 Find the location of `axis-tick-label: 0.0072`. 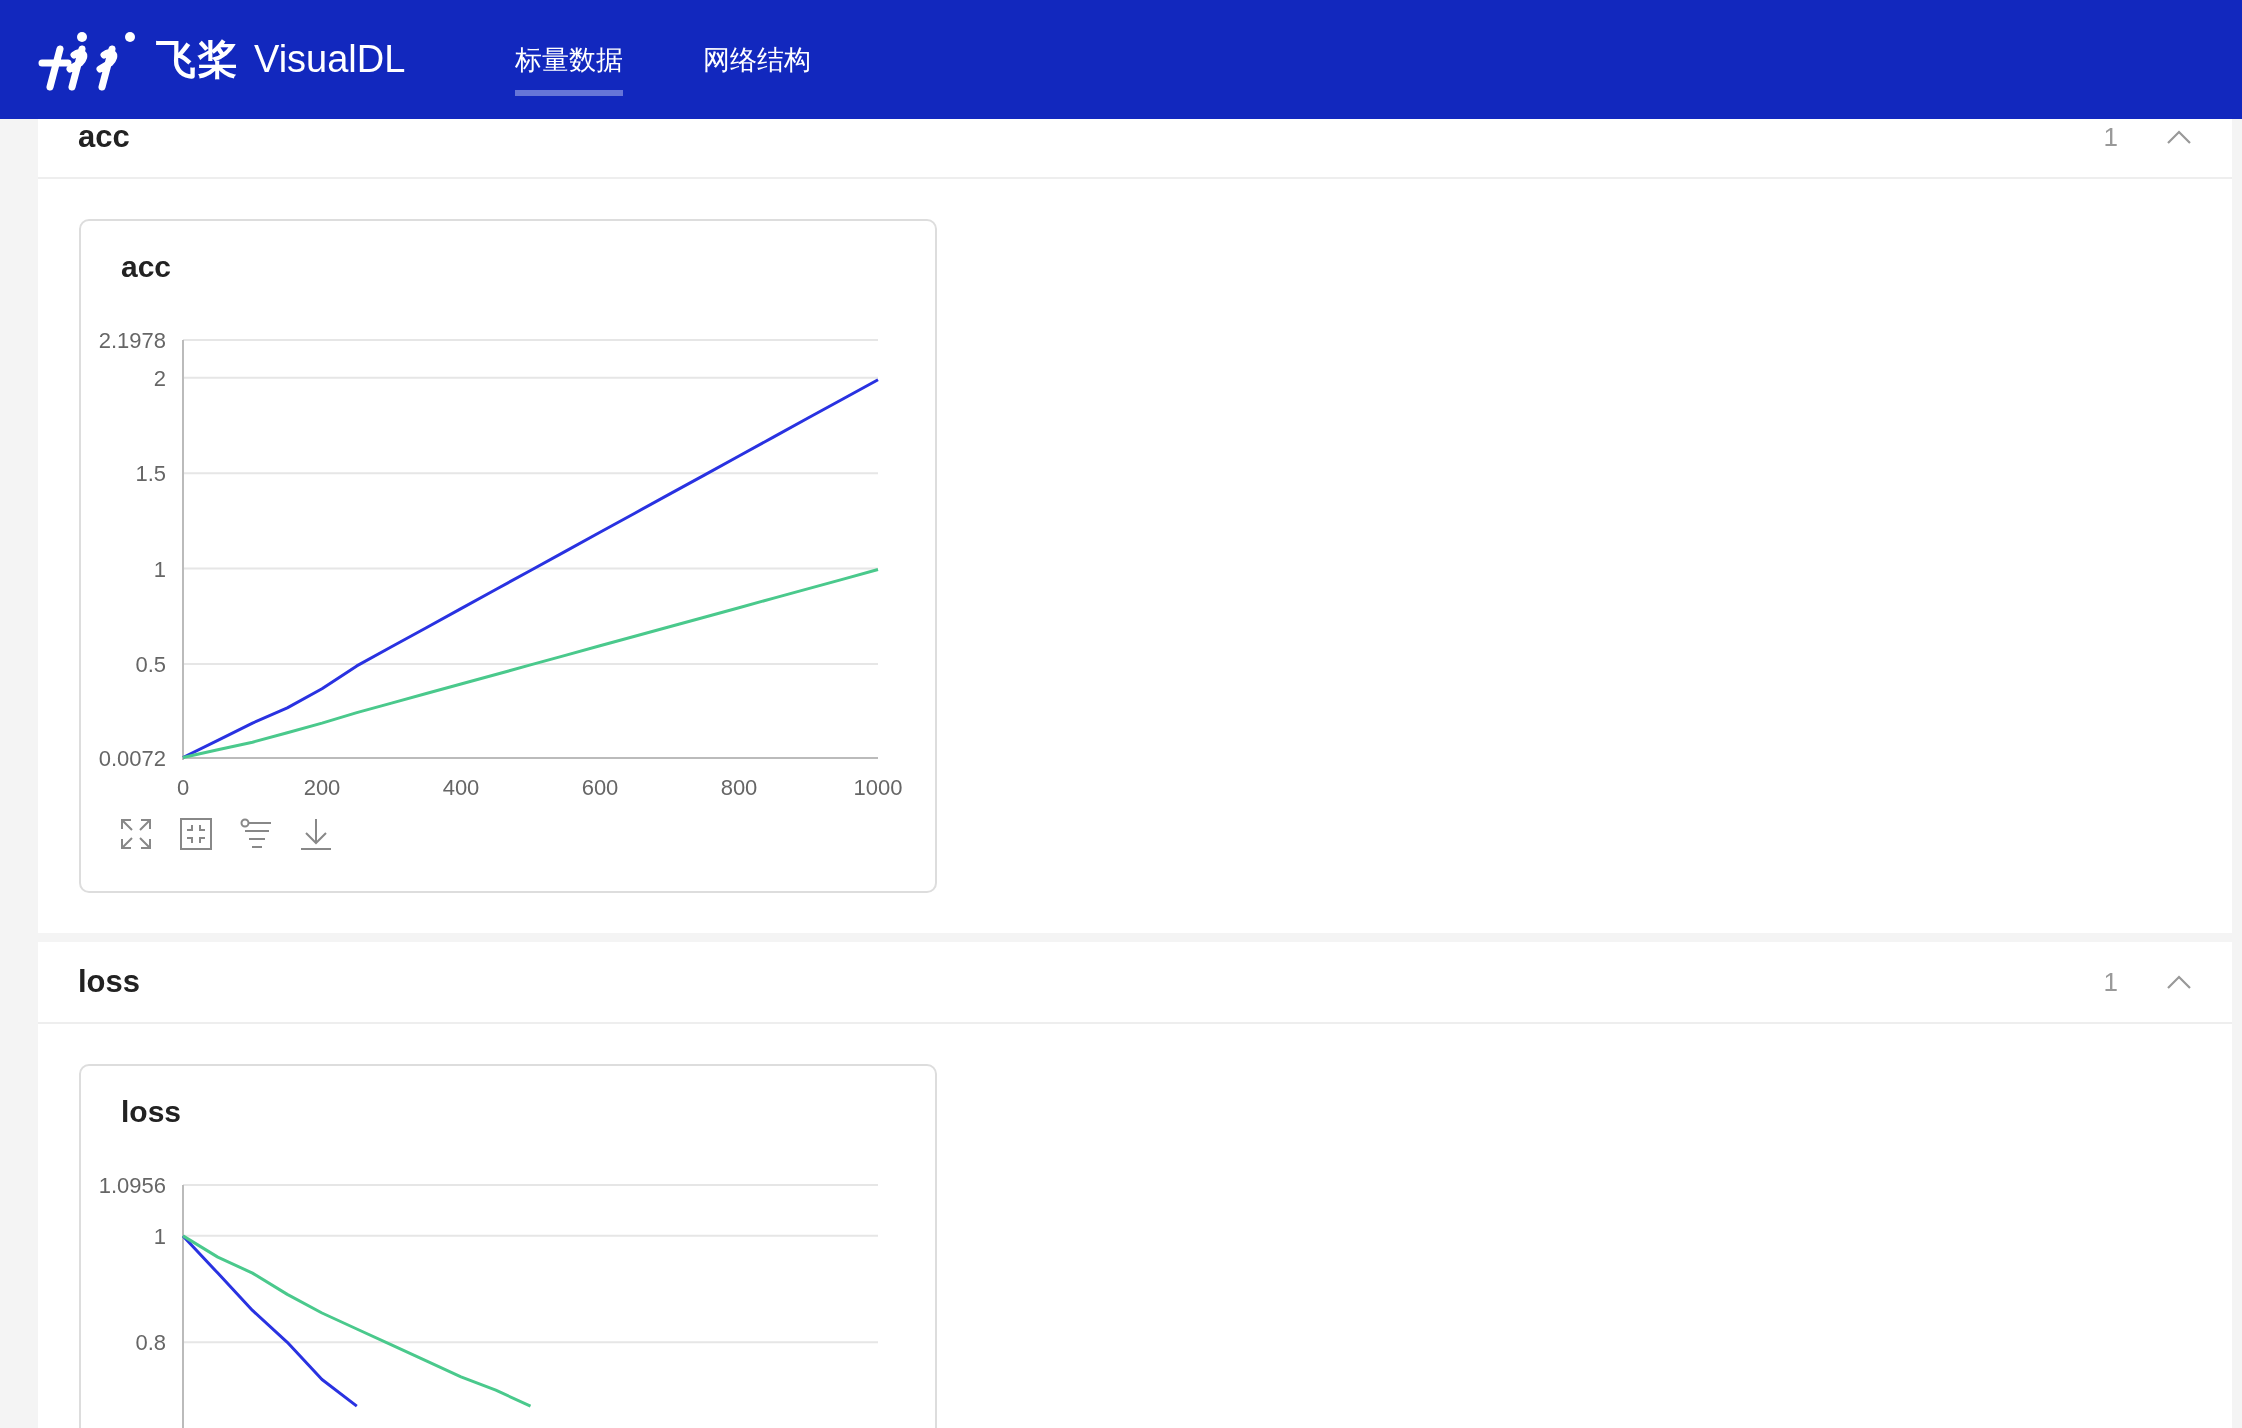

axis-tick-label: 0.0072 is located at coordinates (132, 758).